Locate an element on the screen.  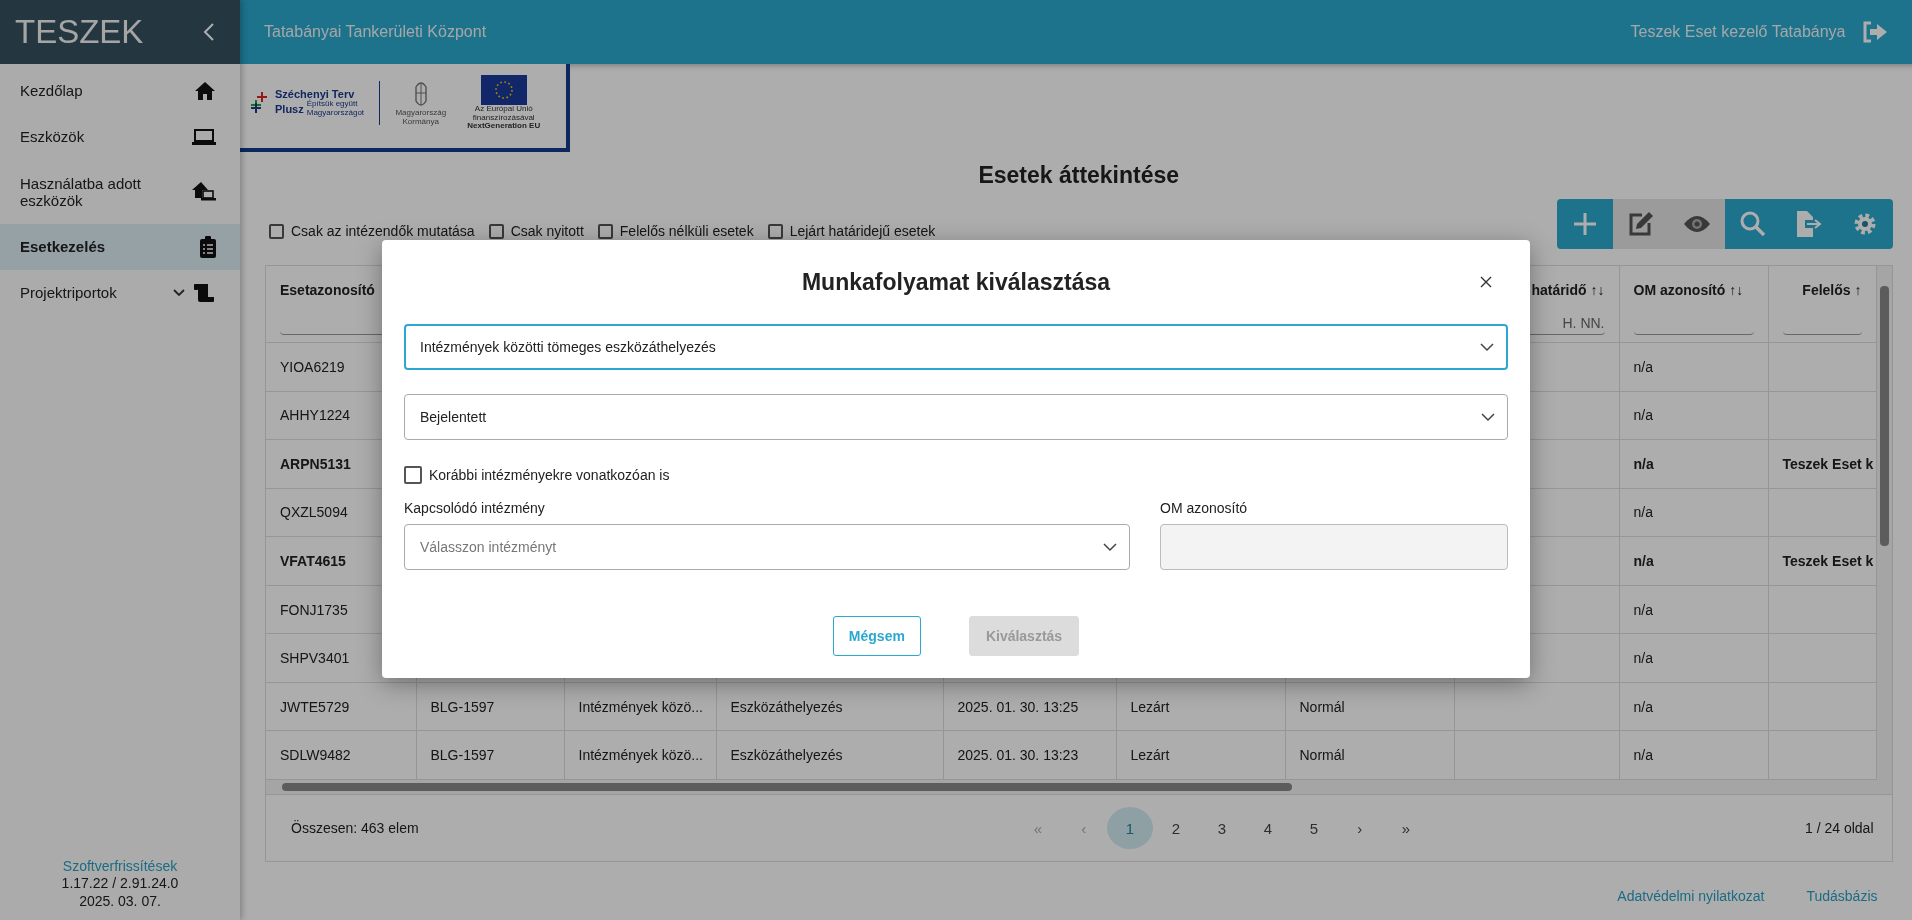
eye-icon is located at coordinates (1696, 224).